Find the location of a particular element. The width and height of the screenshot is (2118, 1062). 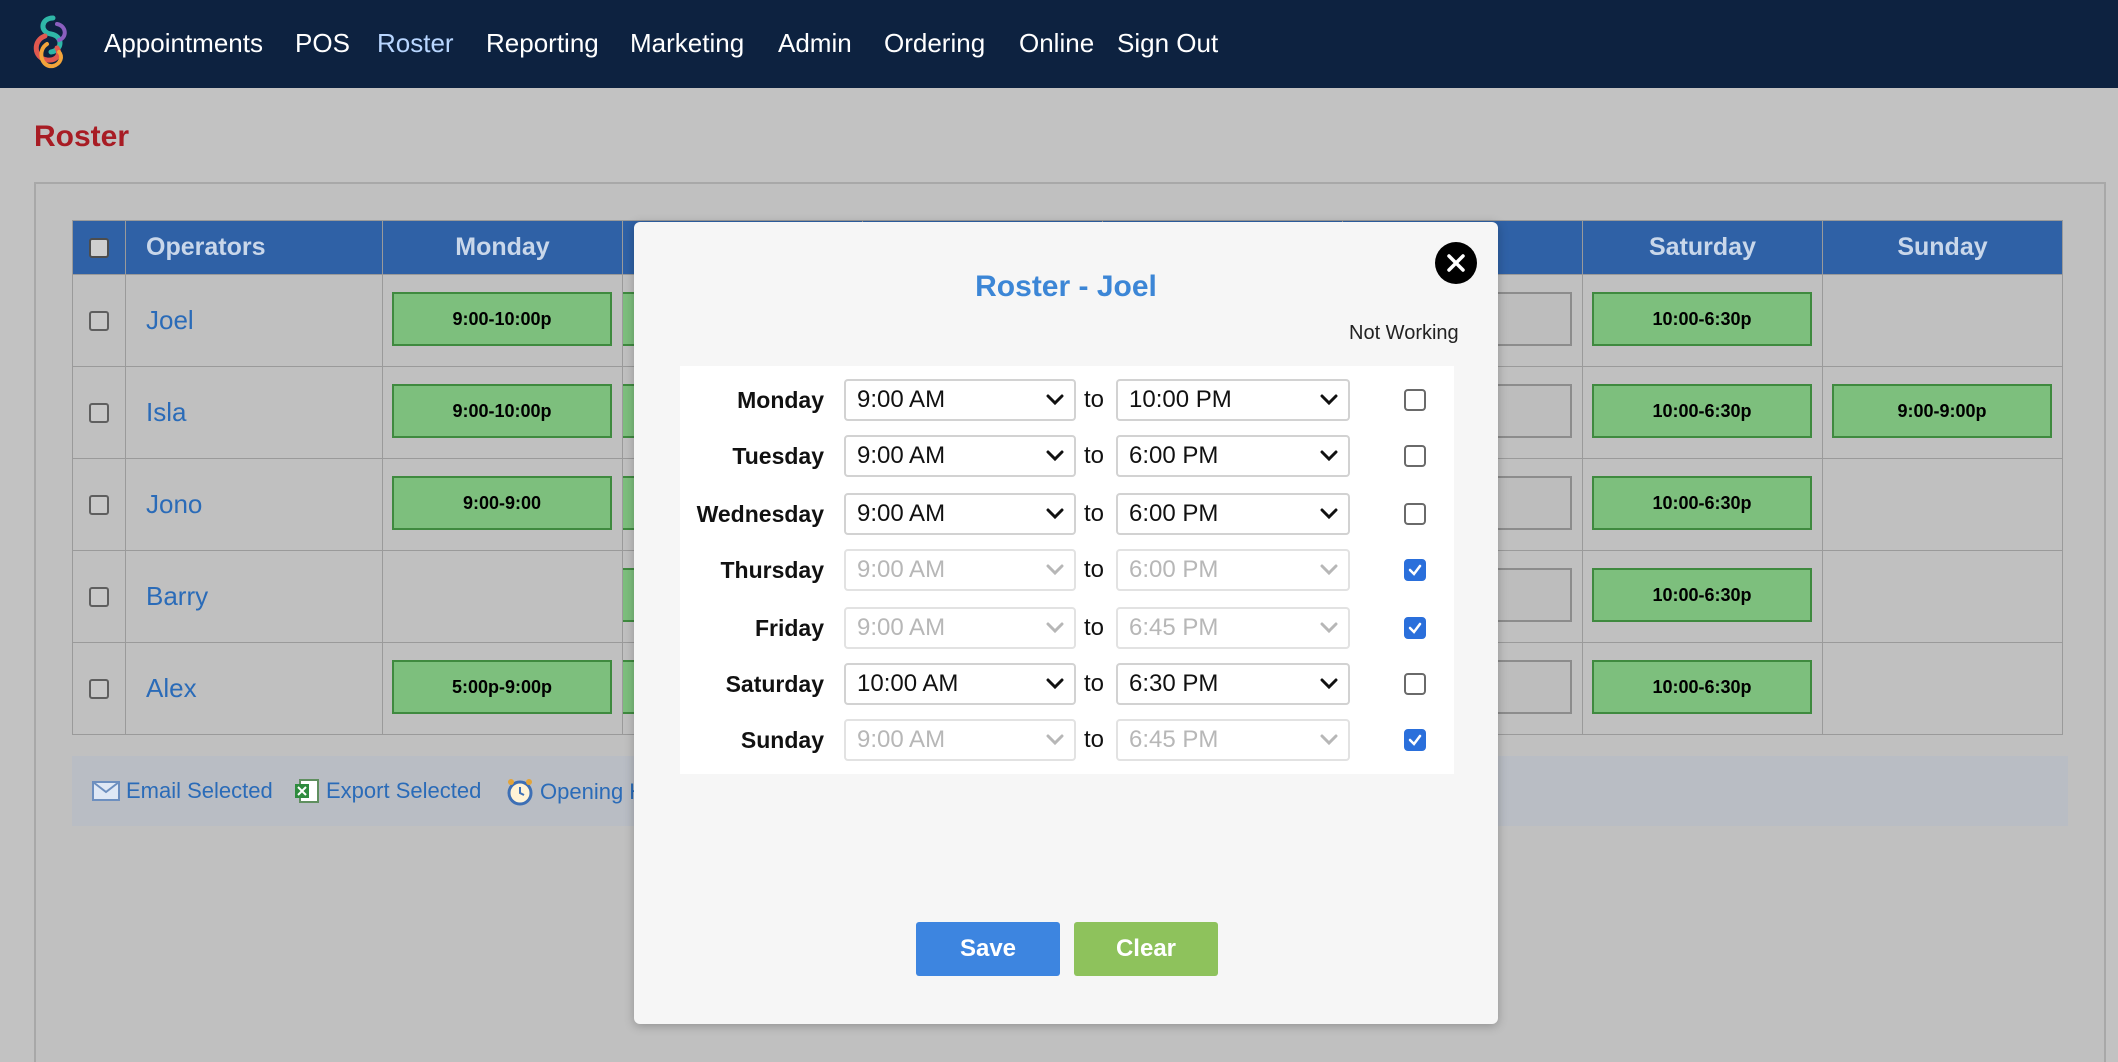

monday-cell: 9:00-9:00 is located at coordinates (502, 504).